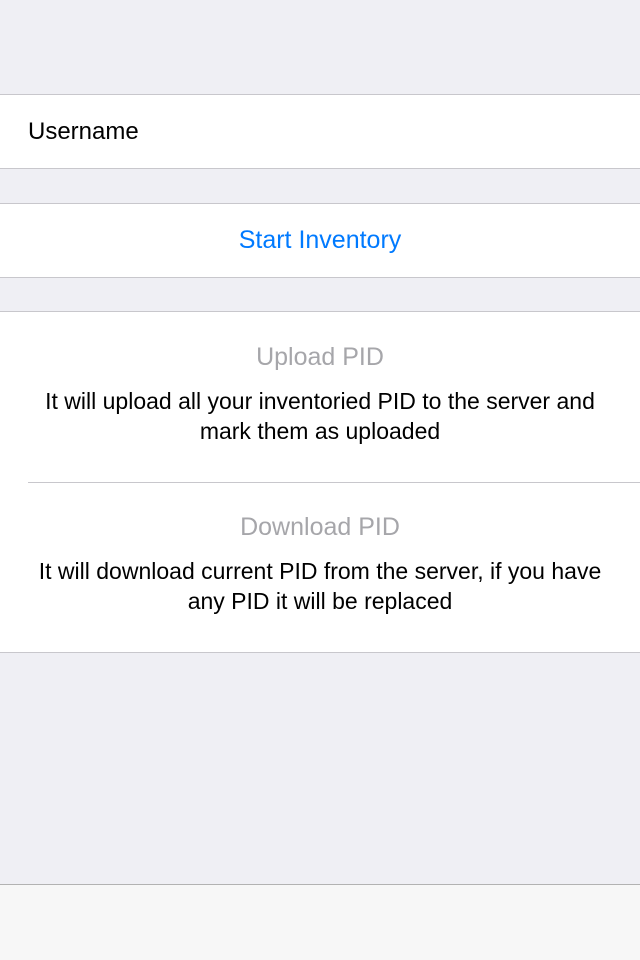 This screenshot has height=960, width=640. I want to click on start-inventory-group: Start Inventory, so click(320, 240).